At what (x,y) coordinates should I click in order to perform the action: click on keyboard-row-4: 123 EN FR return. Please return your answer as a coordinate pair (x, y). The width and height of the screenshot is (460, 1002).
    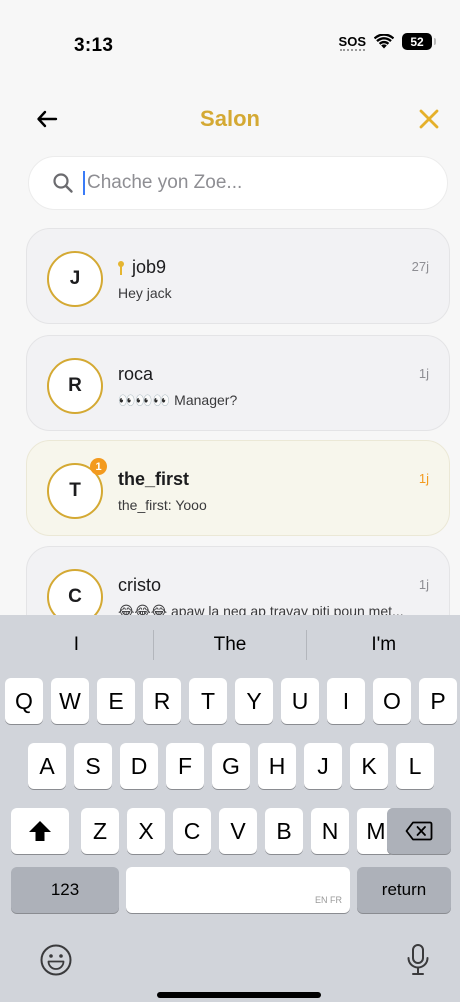
    Looking at the image, I should click on (230, 890).